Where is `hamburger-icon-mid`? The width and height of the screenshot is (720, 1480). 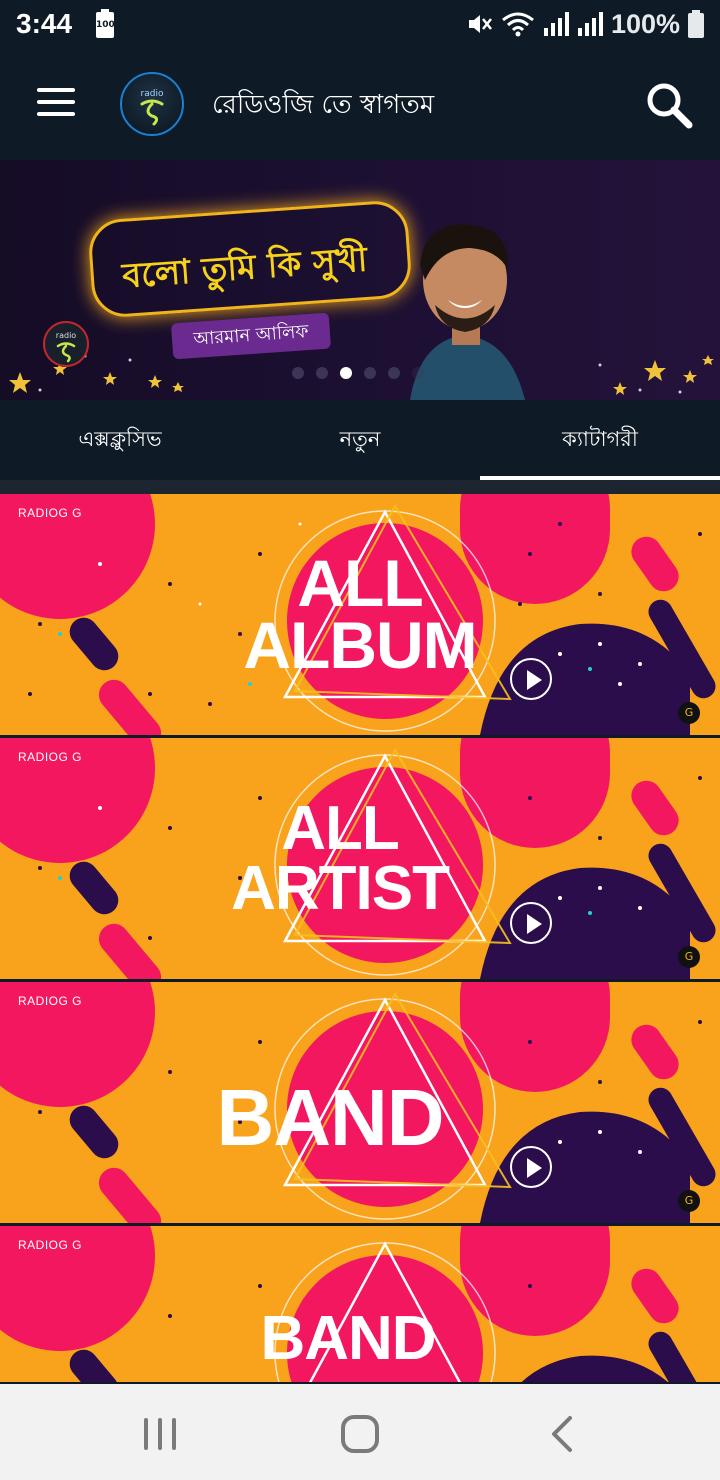 hamburger-icon-mid is located at coordinates (56, 102).